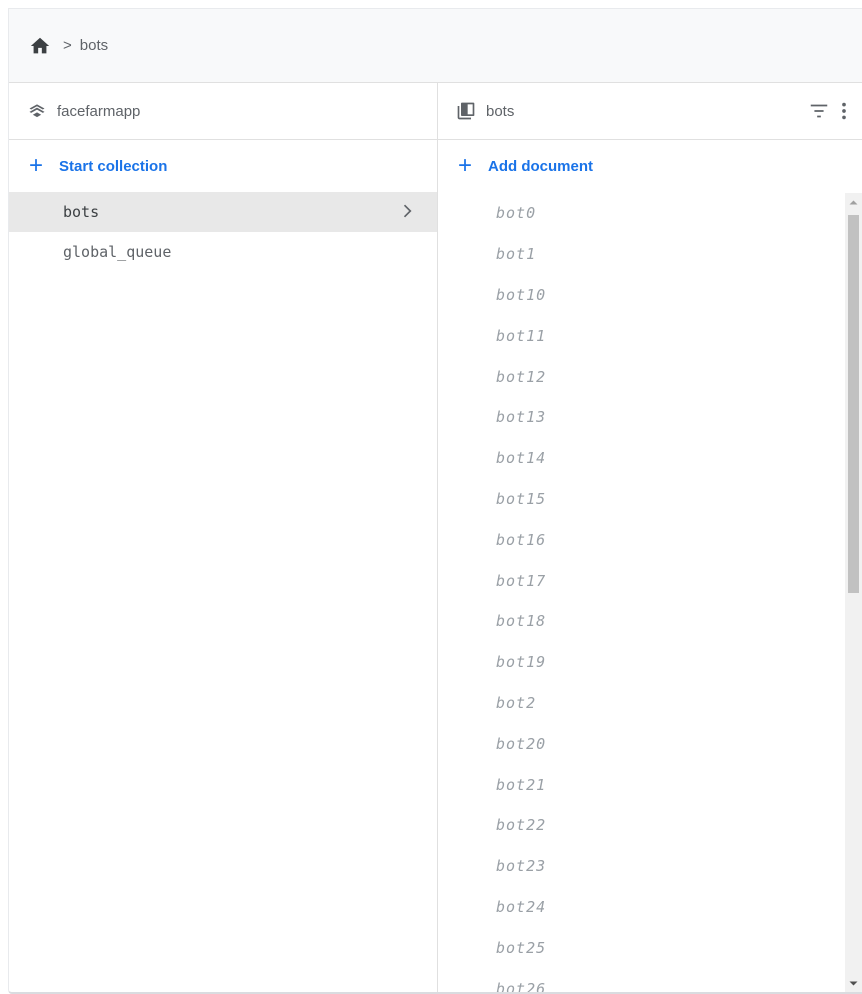 The image size is (862, 994). I want to click on scroll-up-arrow, so click(853, 201).